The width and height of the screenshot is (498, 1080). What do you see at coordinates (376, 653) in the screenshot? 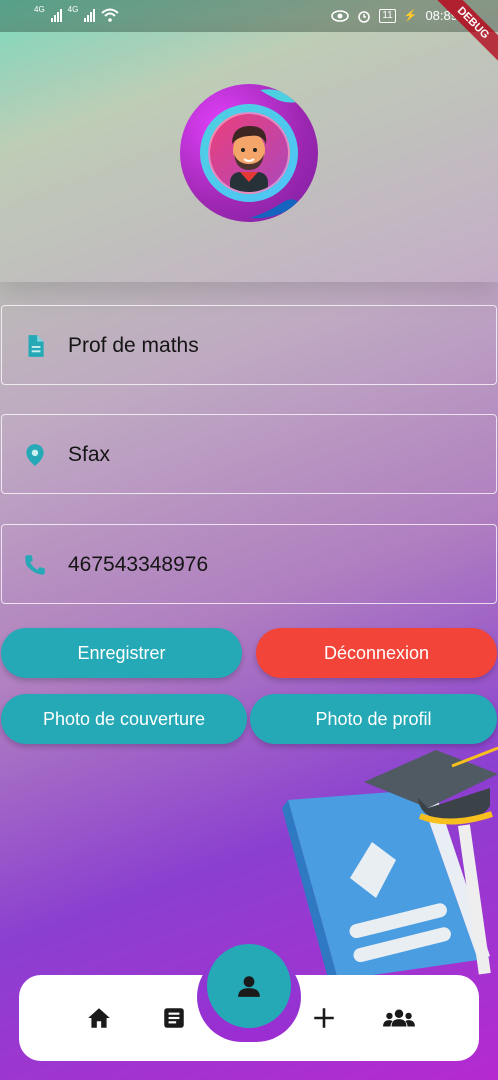
I see `logout-button: Déconnexion` at bounding box center [376, 653].